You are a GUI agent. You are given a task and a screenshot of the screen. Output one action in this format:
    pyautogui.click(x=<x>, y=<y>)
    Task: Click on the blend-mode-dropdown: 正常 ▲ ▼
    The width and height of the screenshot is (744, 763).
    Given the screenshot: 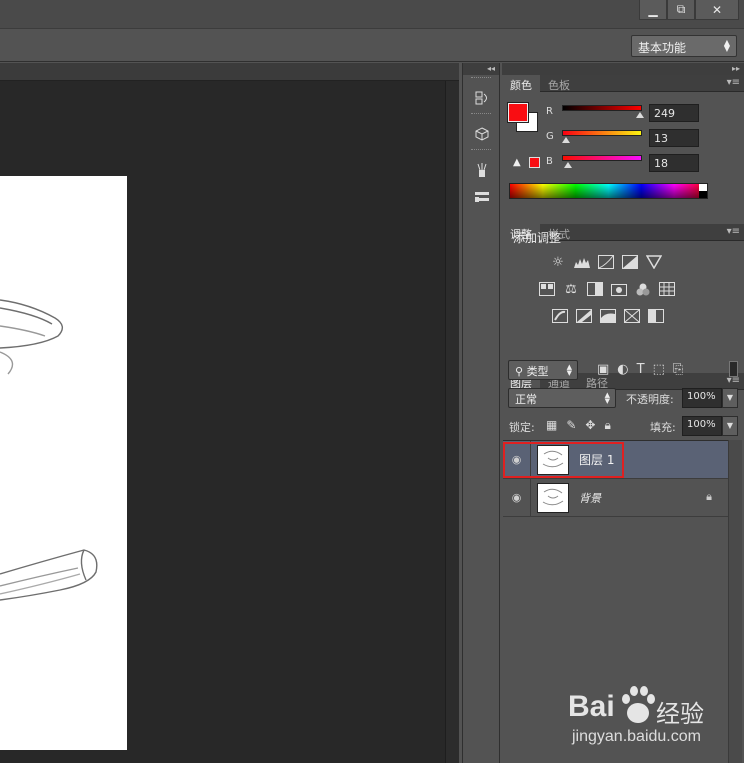 What is the action you would take?
    pyautogui.click(x=562, y=398)
    